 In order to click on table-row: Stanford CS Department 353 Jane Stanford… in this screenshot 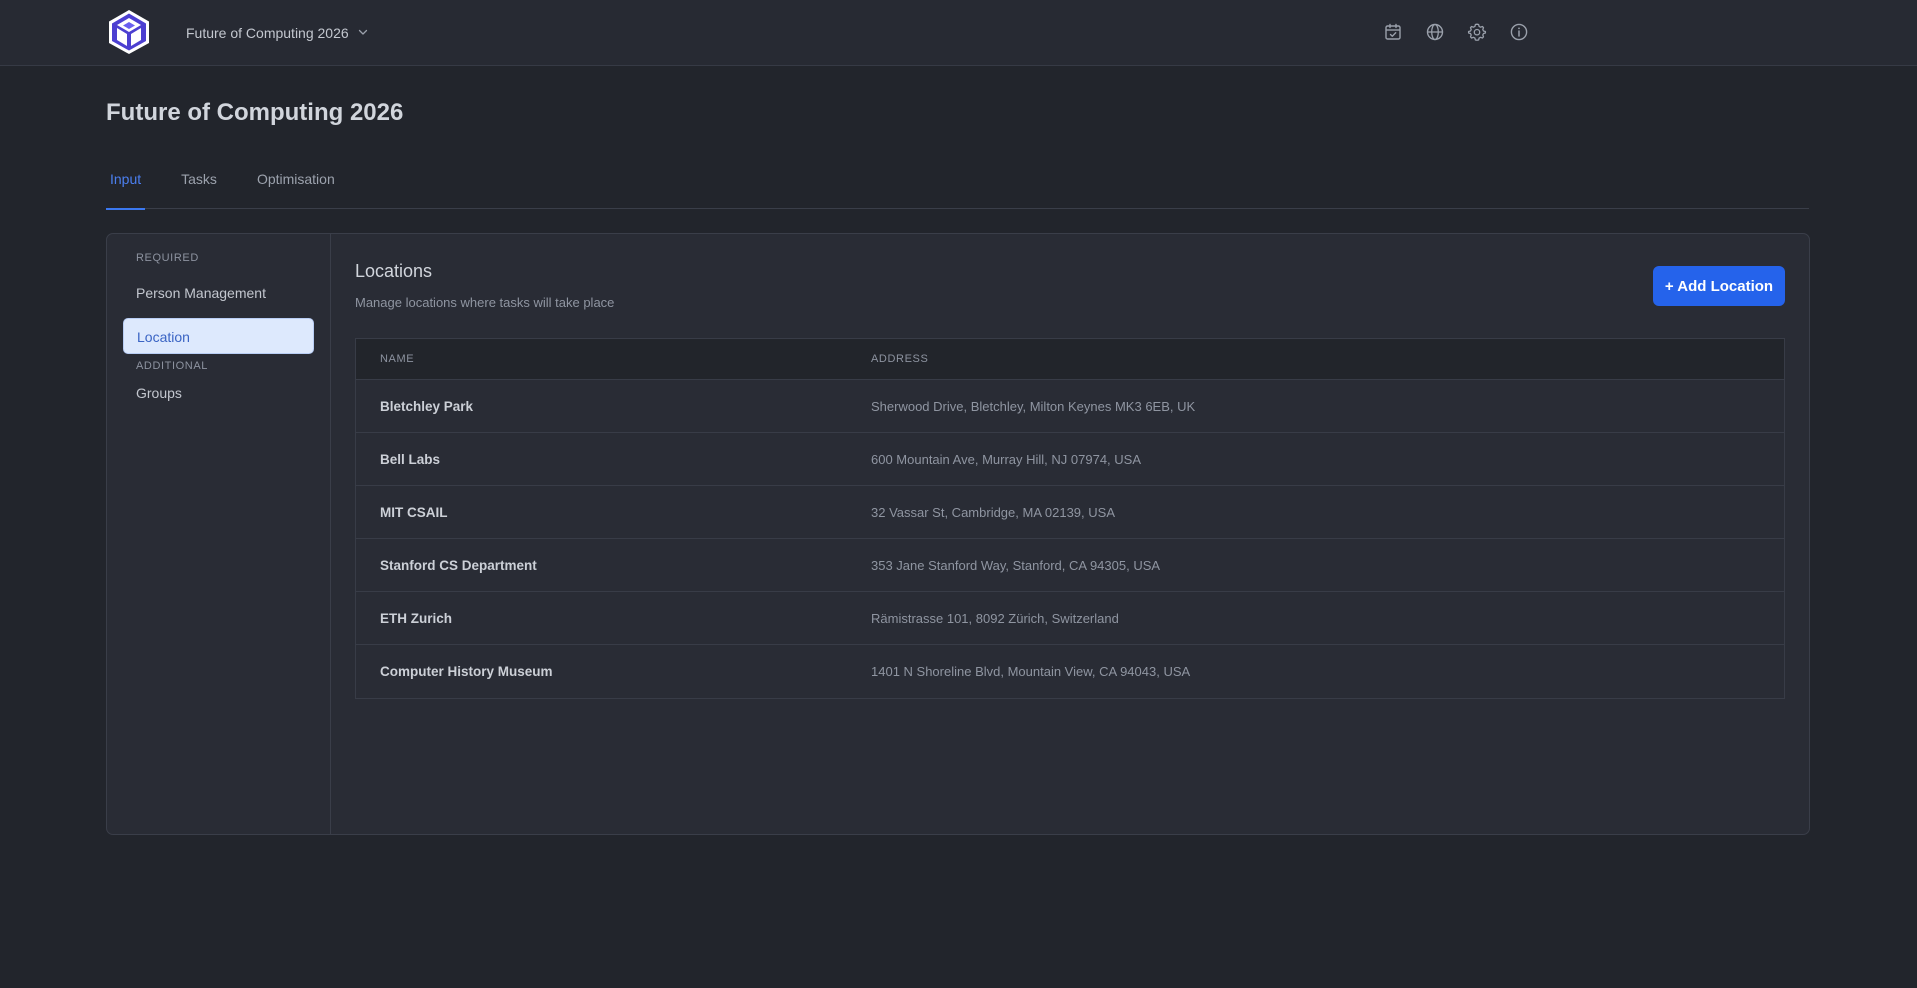, I will do `click(1070, 565)`.